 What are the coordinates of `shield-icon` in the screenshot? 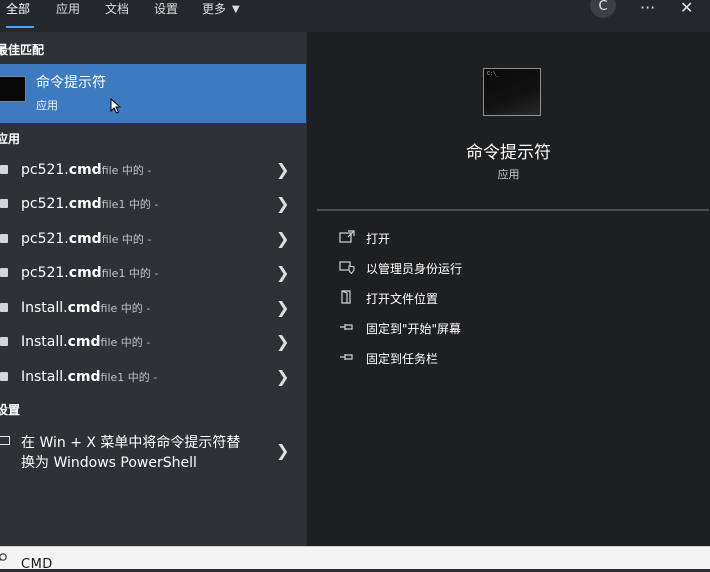 It's located at (347, 267).